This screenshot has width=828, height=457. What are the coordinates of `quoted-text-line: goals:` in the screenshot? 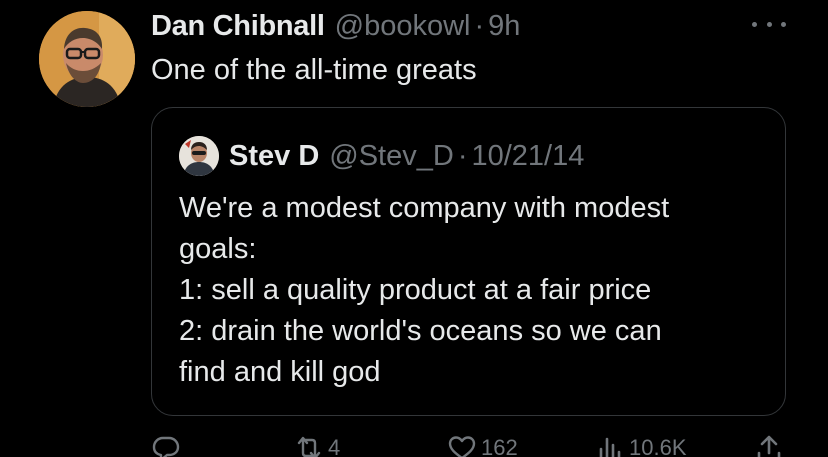 It's located at (218, 249).